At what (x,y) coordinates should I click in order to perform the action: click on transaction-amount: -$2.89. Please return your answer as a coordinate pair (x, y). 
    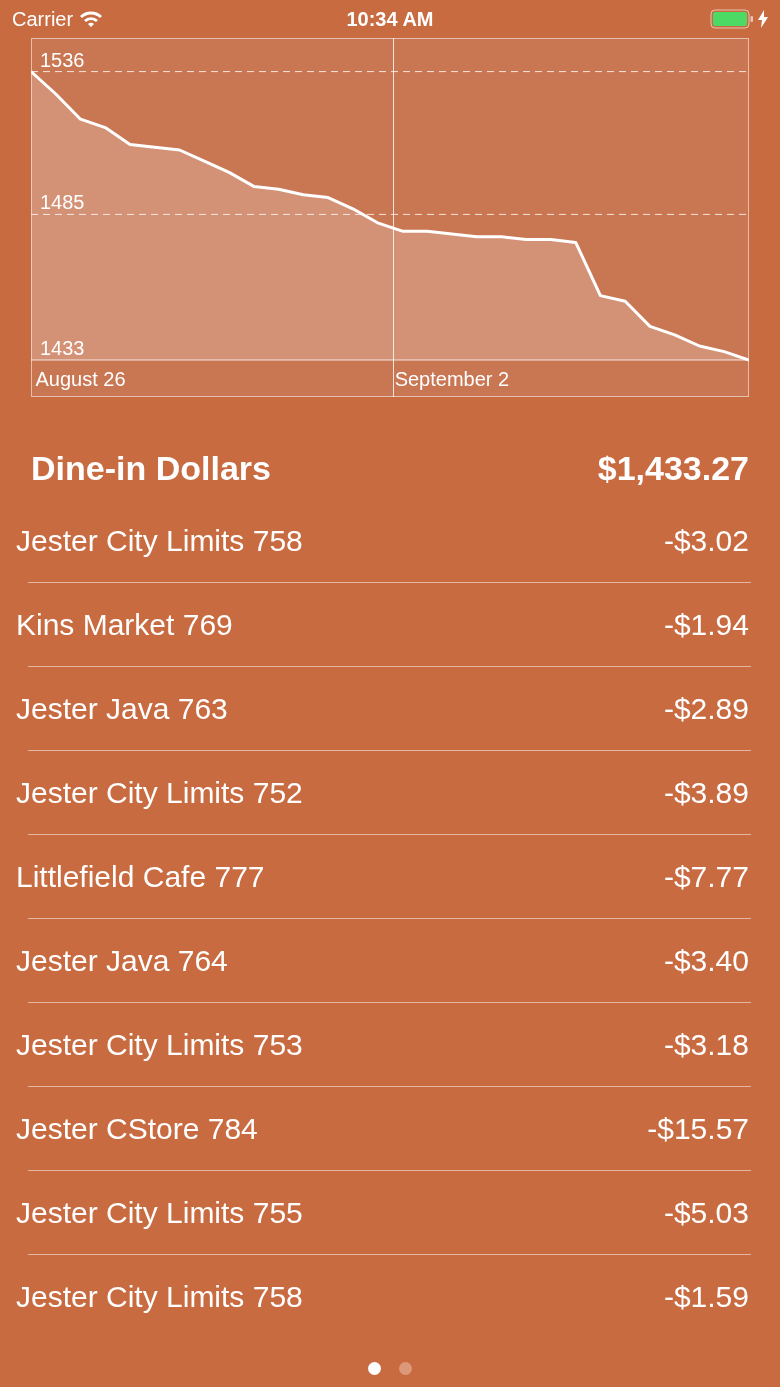
    Looking at the image, I should click on (706, 709).